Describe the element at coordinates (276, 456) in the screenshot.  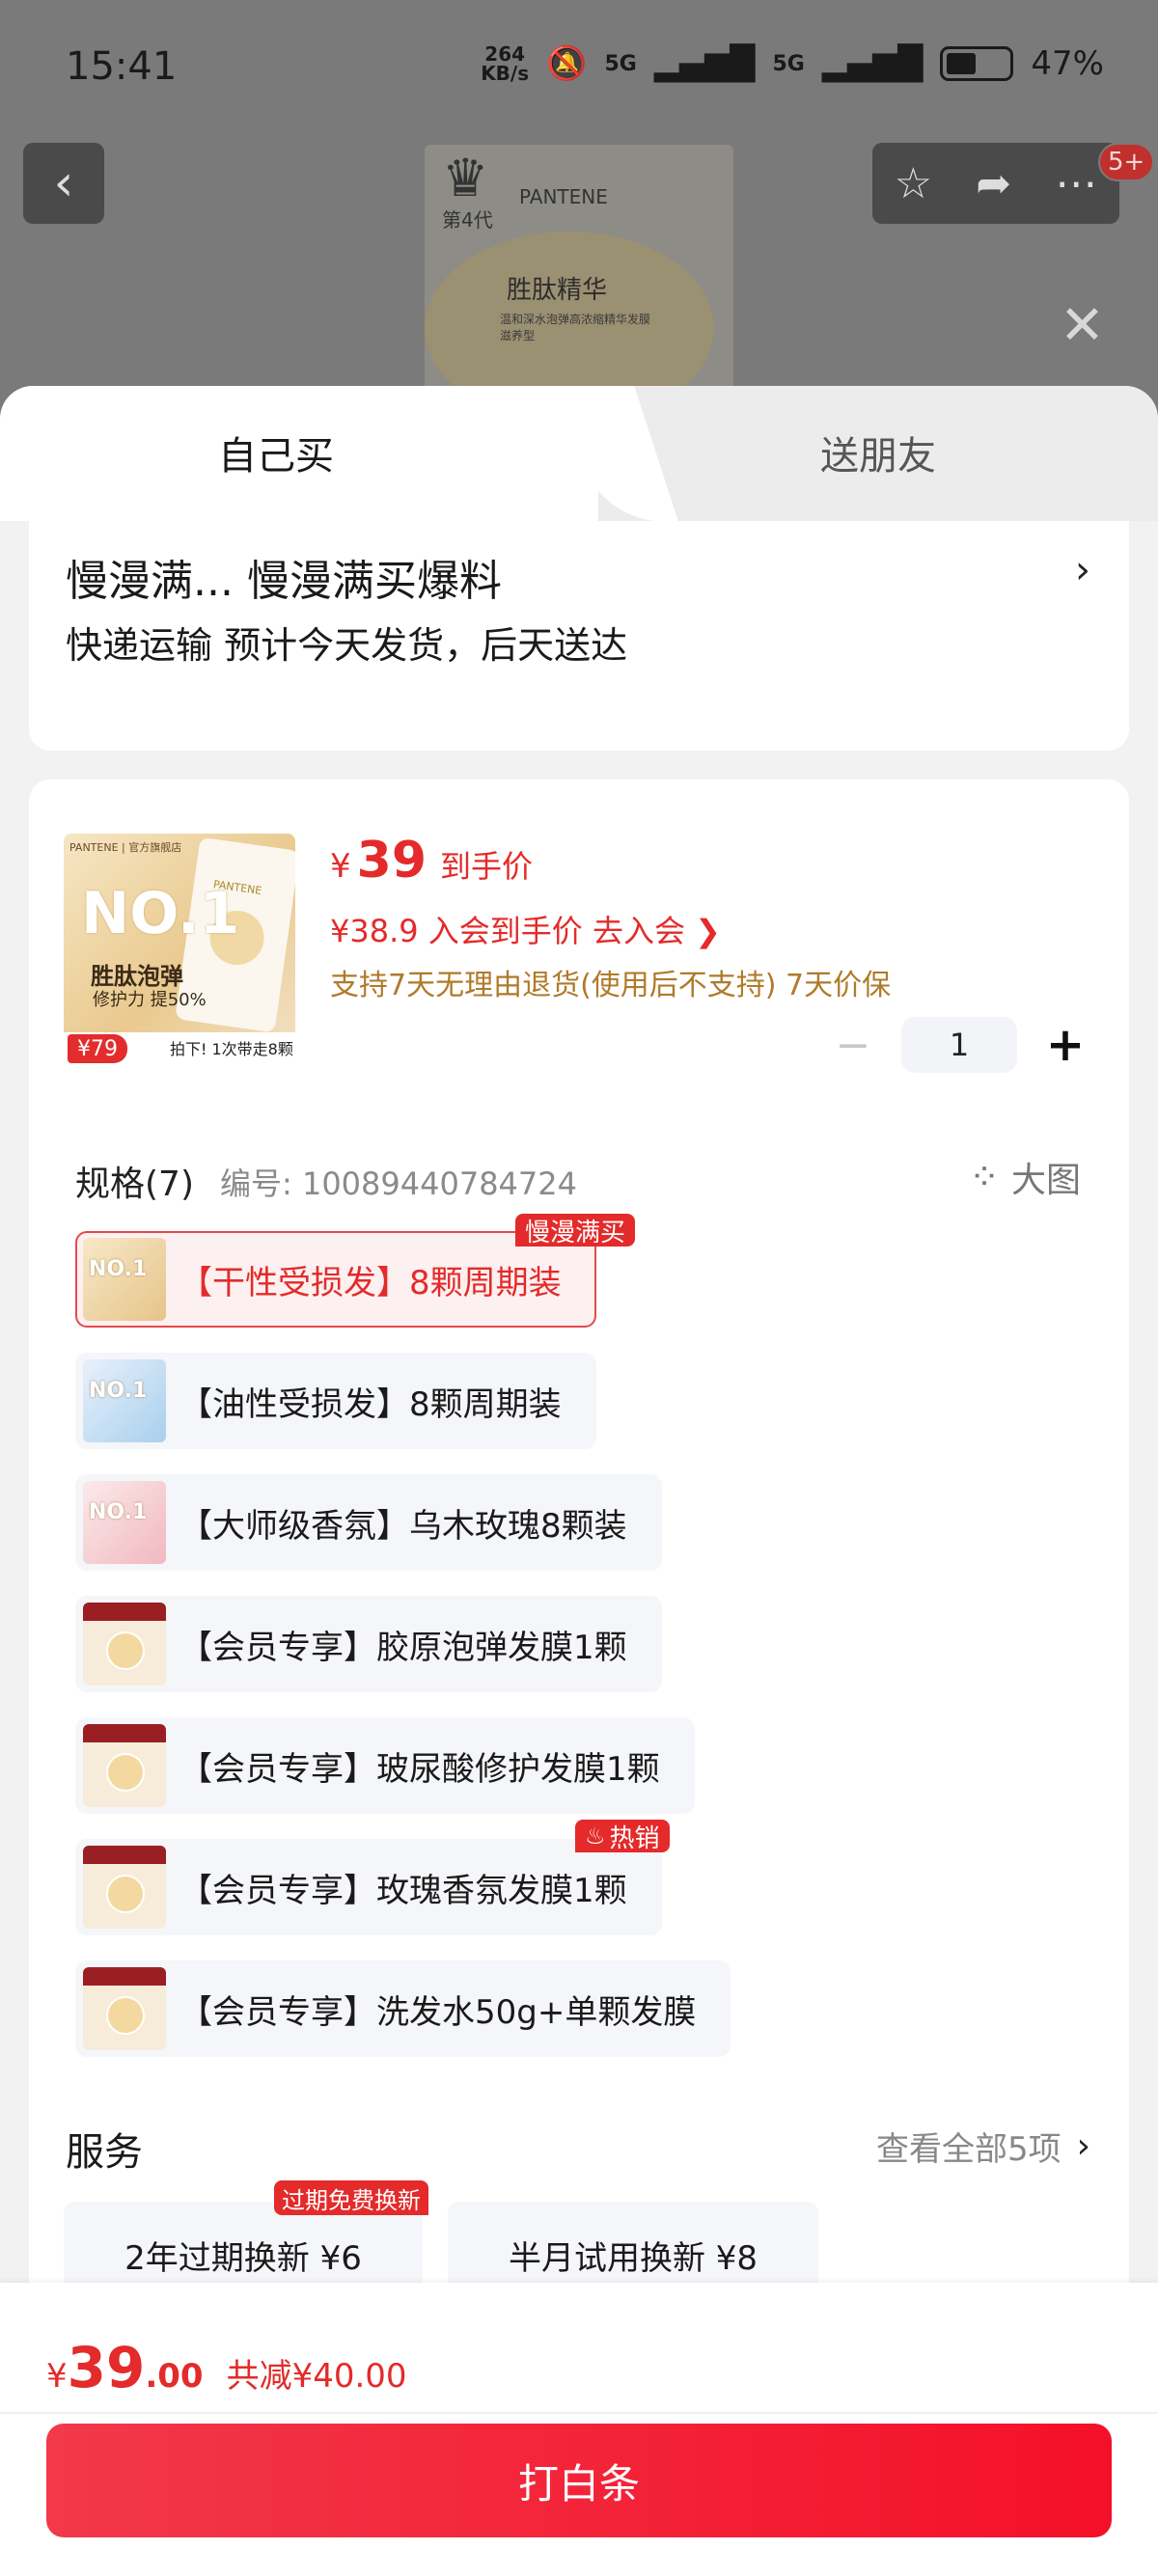
I see `tab-self-label: 自己买` at that location.